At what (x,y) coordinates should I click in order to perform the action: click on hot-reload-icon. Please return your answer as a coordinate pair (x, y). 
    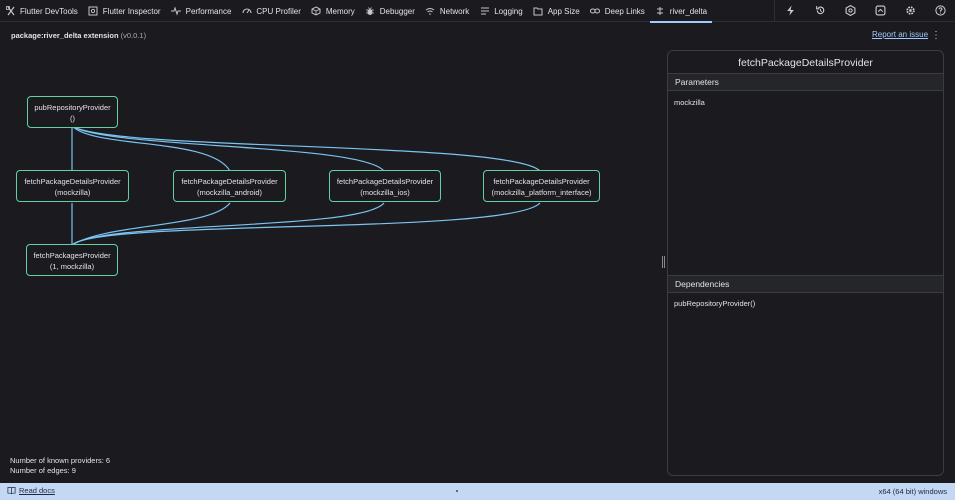
    Looking at the image, I should click on (790, 11).